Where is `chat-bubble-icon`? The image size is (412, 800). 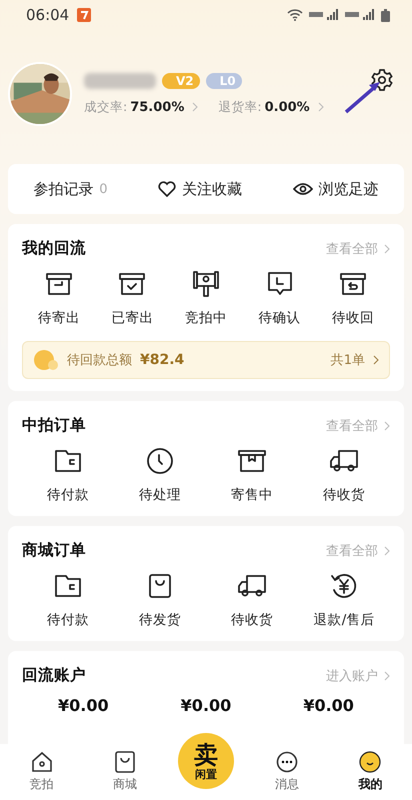 chat-bubble-icon is located at coordinates (287, 762).